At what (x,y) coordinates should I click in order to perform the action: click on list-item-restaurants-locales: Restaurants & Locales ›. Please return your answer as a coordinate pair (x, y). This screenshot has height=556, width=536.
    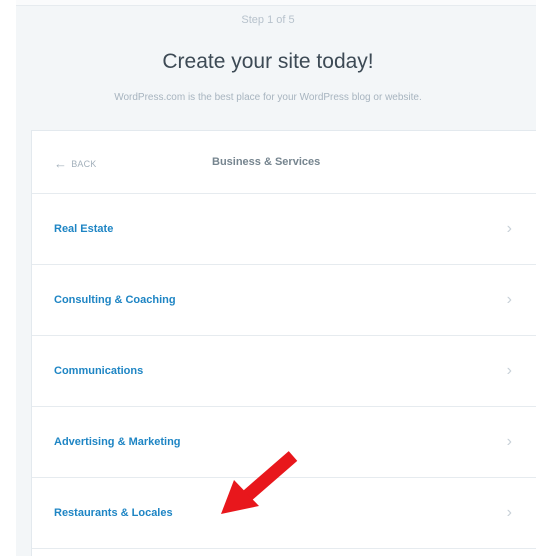
    Looking at the image, I should click on (284, 513).